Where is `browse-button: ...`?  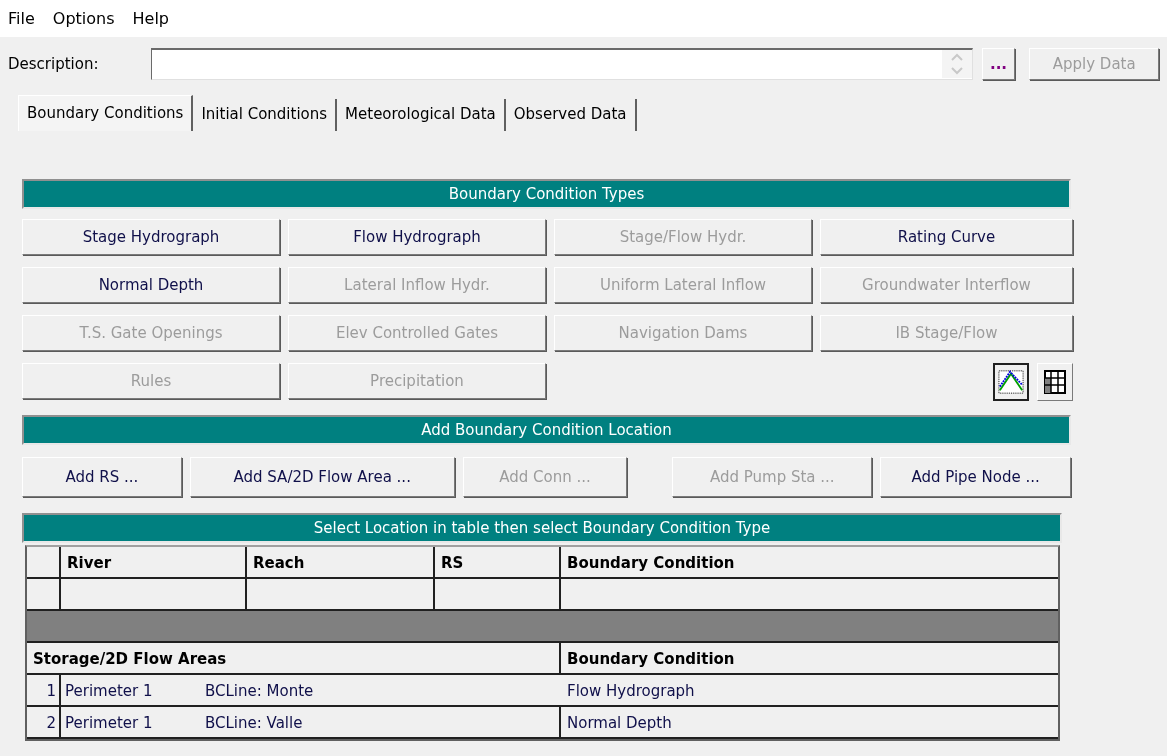 browse-button: ... is located at coordinates (998, 64).